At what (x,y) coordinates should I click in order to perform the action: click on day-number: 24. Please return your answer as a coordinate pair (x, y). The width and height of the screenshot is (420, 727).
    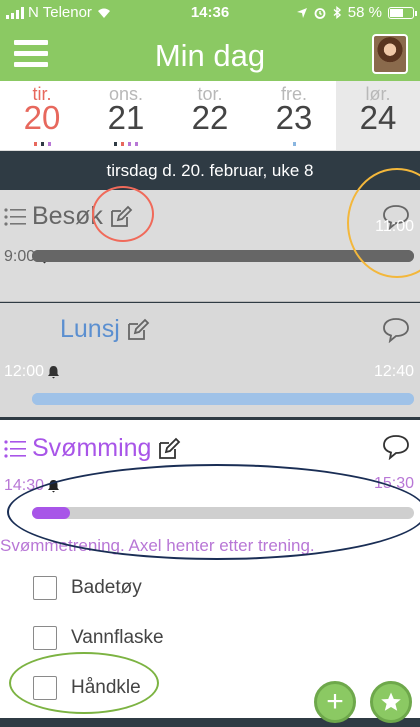
    Looking at the image, I should click on (378, 117).